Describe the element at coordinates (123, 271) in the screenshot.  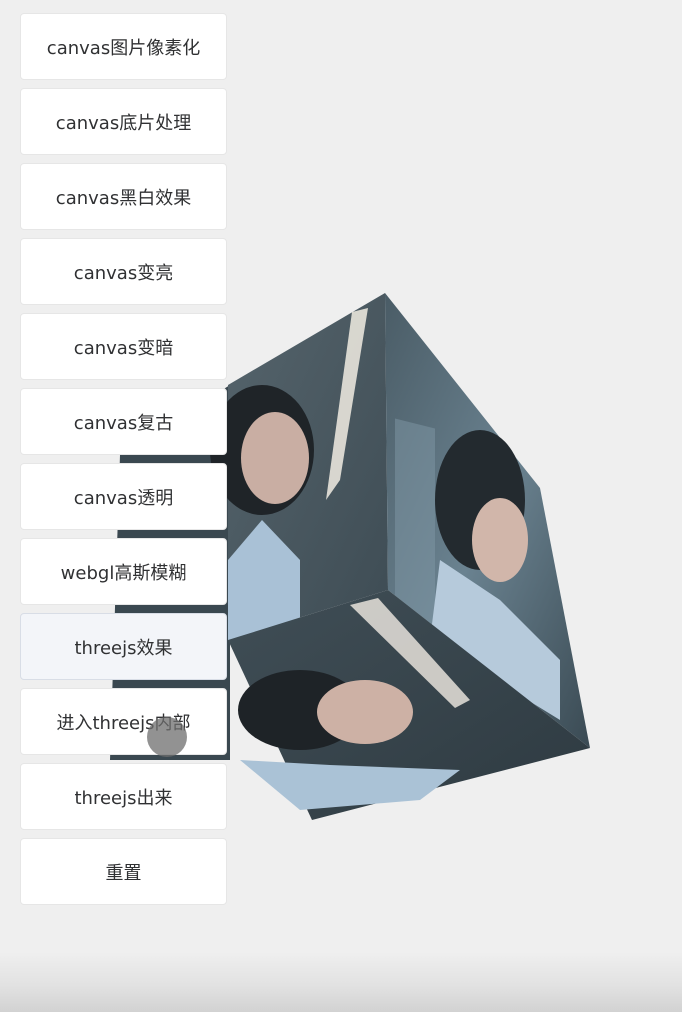
I see `brighten-button: canvas变亮` at that location.